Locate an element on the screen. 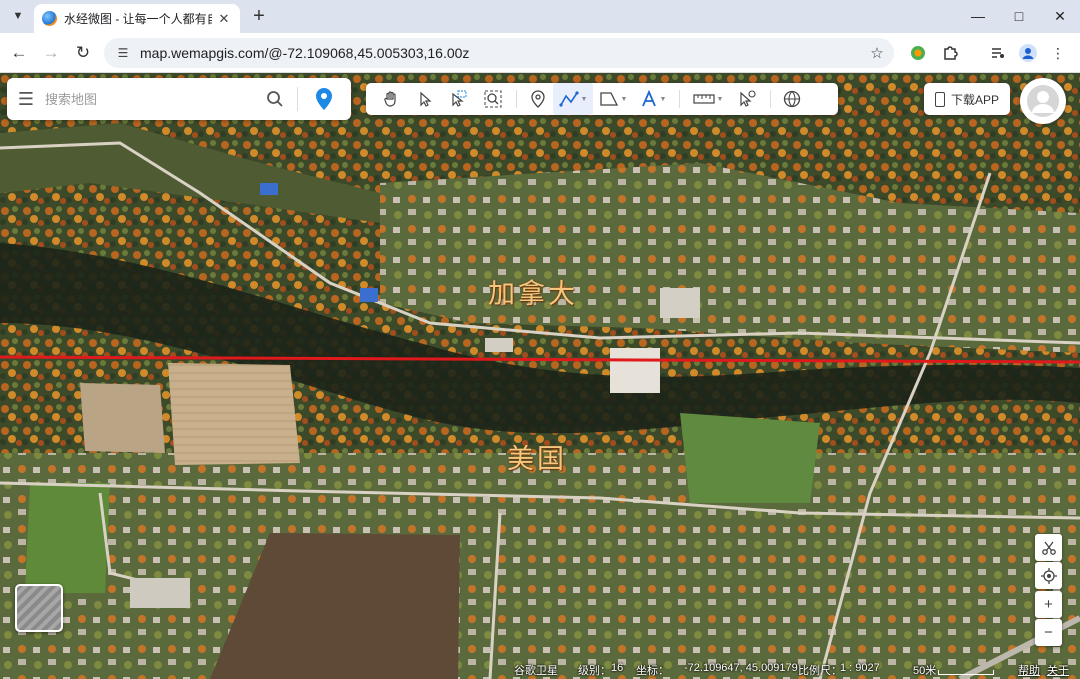 The image size is (1080, 679). marker-icon is located at coordinates (538, 99).